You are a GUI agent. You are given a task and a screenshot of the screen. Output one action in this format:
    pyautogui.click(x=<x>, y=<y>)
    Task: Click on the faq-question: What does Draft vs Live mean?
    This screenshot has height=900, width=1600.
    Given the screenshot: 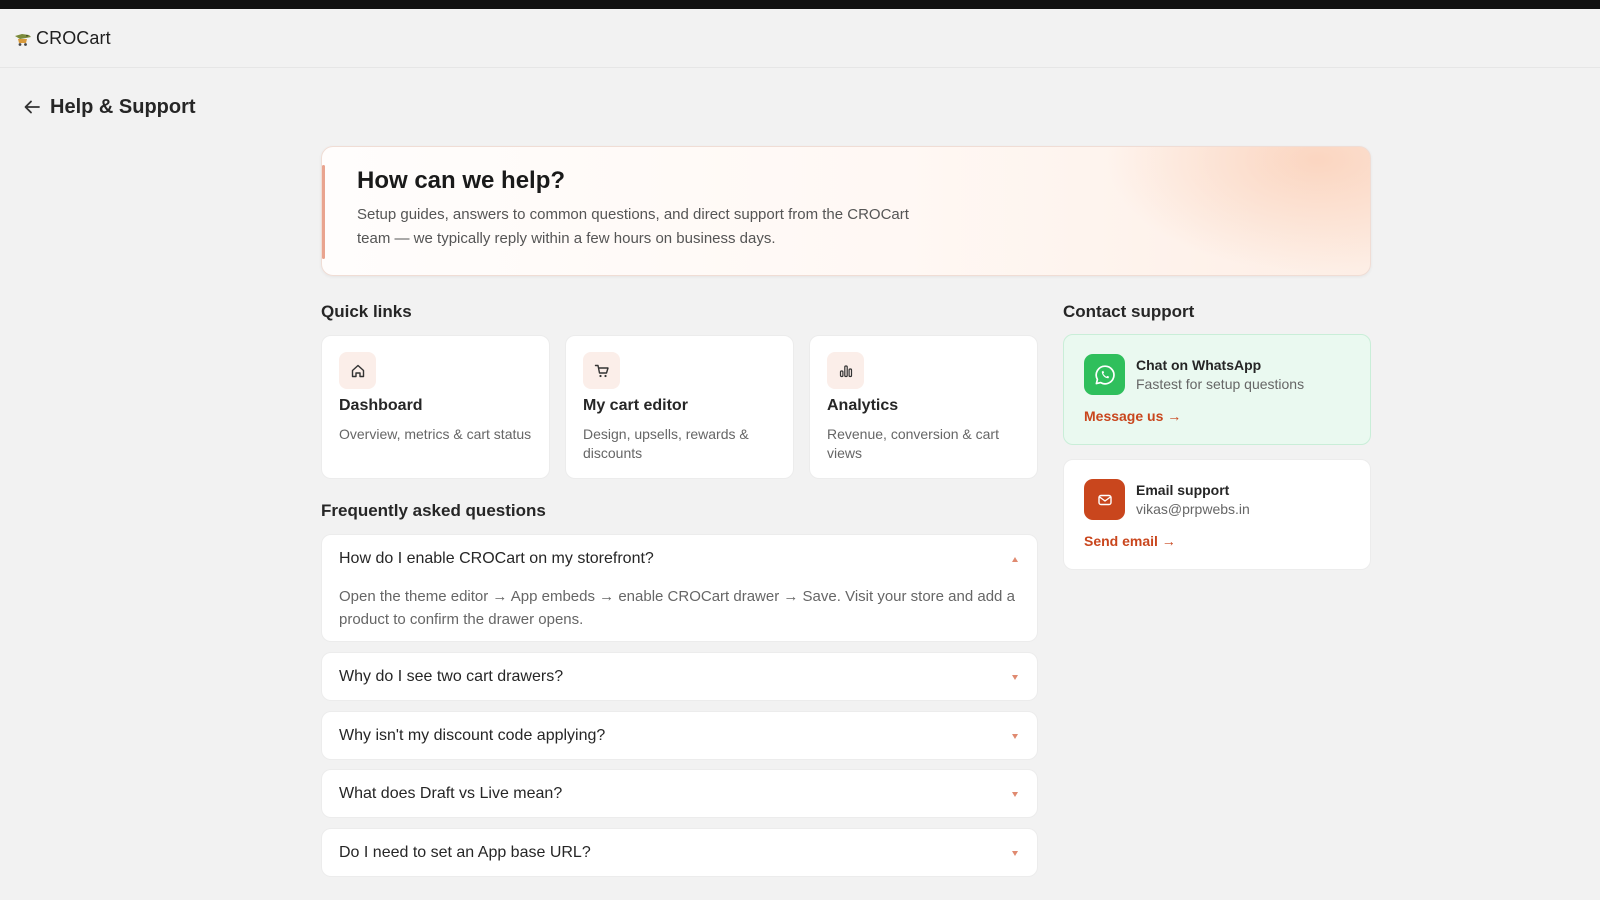 What is the action you would take?
    pyautogui.click(x=450, y=794)
    